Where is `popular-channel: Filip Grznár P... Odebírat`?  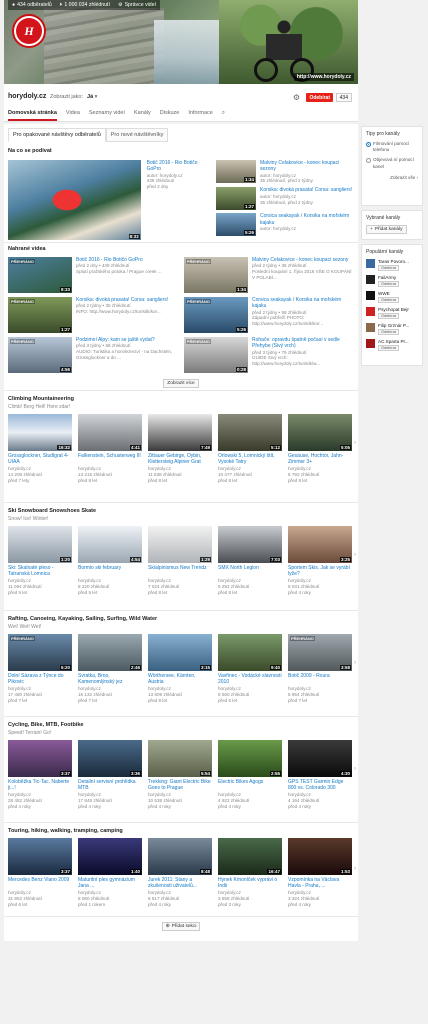
popular-channel: Filip Grznár P... Odebírat is located at coordinates (392, 329).